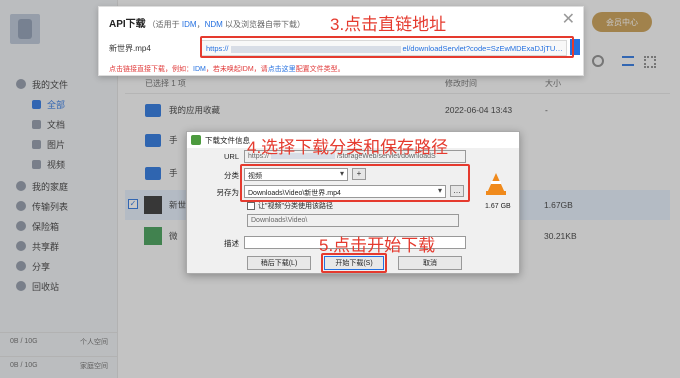 This screenshot has height=378, width=680. Describe the element at coordinates (430, 263) in the screenshot. I see `cancel-button: 取消` at that location.